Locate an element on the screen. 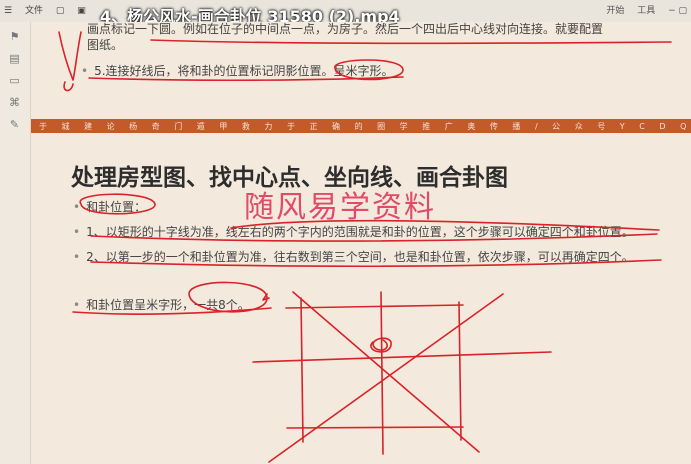 The image size is (691, 464). list-item: • 和卦位置呈米字形，一共8个。 is located at coordinates (161, 304).